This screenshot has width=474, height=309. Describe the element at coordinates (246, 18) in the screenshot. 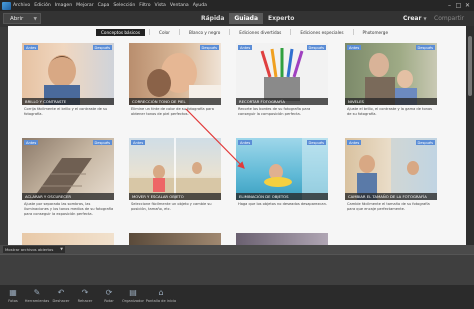

I see `mode-guided: Guiada` at that location.